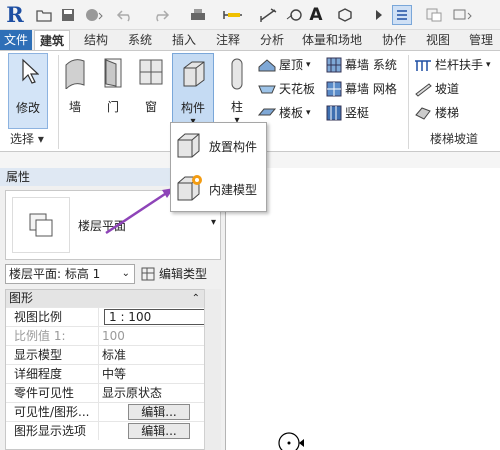 This screenshot has height=450, width=500. What do you see at coordinates (218, 146) in the screenshot?
I see `place-component-item: 放置构件` at bounding box center [218, 146].